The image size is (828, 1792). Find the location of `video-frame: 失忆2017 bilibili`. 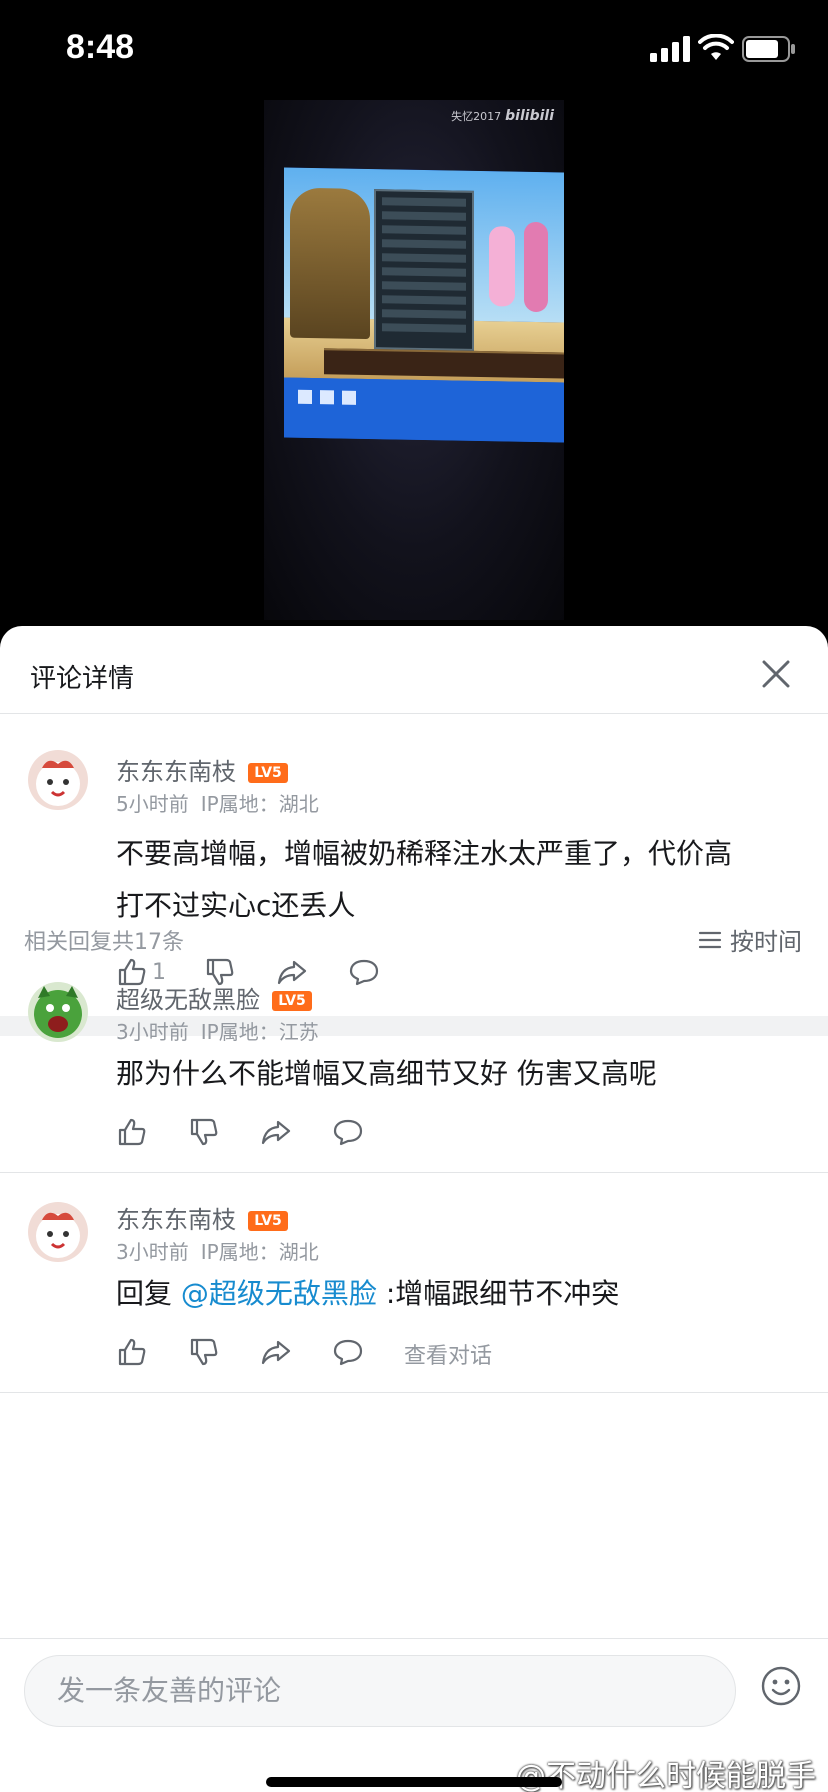

video-frame: 失忆2017 bilibili is located at coordinates (414, 360).